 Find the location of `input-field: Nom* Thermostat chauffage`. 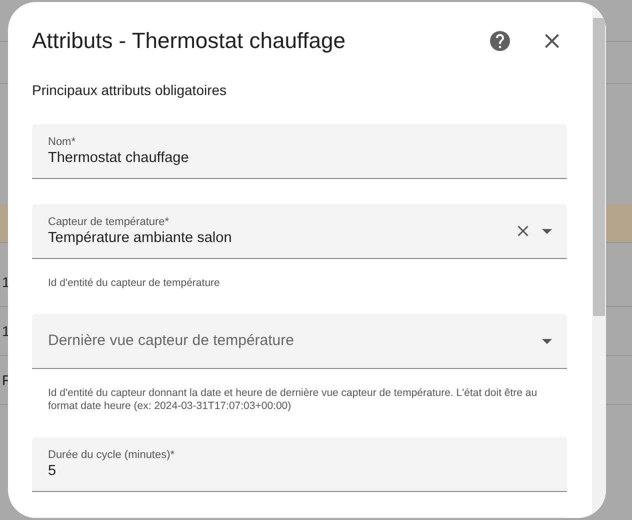

input-field: Nom* Thermostat chauffage is located at coordinates (299, 151).